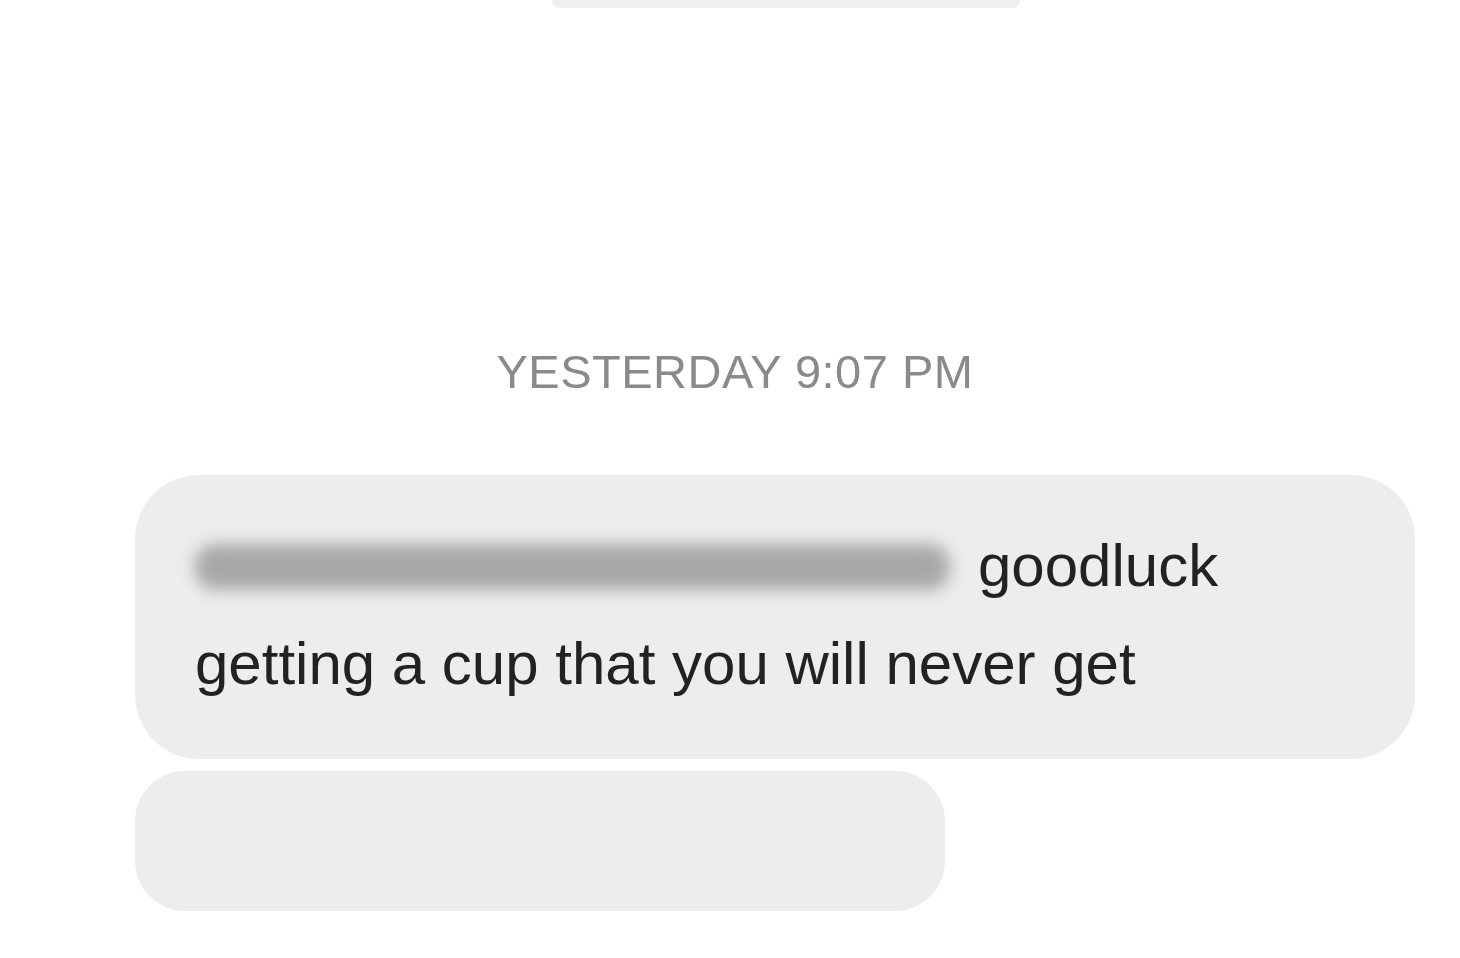  I want to click on message-timestamp: YESTERDAY 9:07 PM, so click(735, 371).